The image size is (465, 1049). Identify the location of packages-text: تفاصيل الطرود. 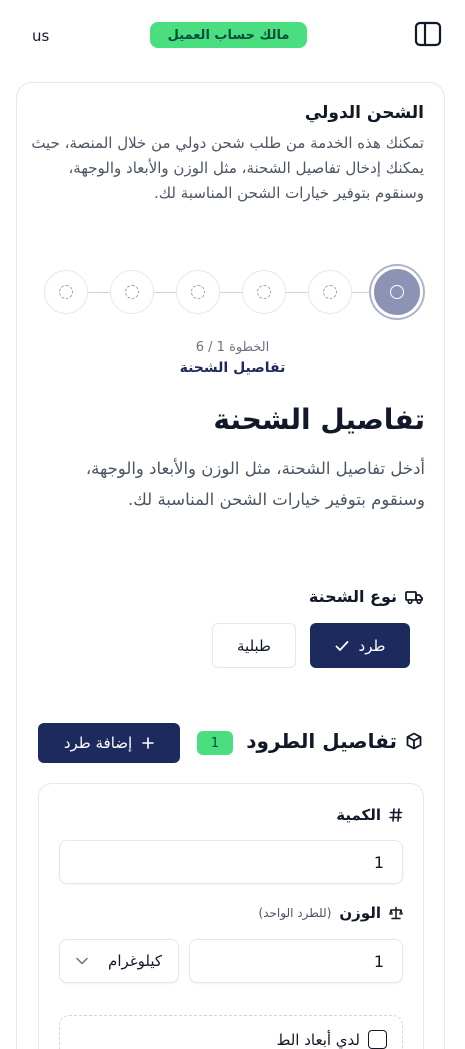
(321, 741).